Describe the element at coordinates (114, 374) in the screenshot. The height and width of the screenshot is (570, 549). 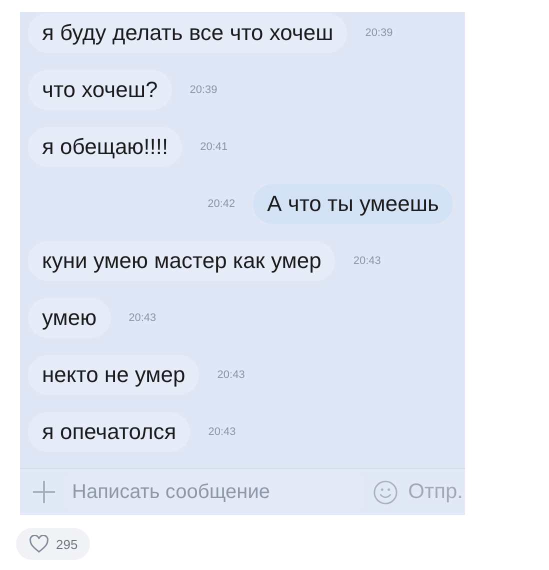
I see `message-bubble: некто не умер` at that location.